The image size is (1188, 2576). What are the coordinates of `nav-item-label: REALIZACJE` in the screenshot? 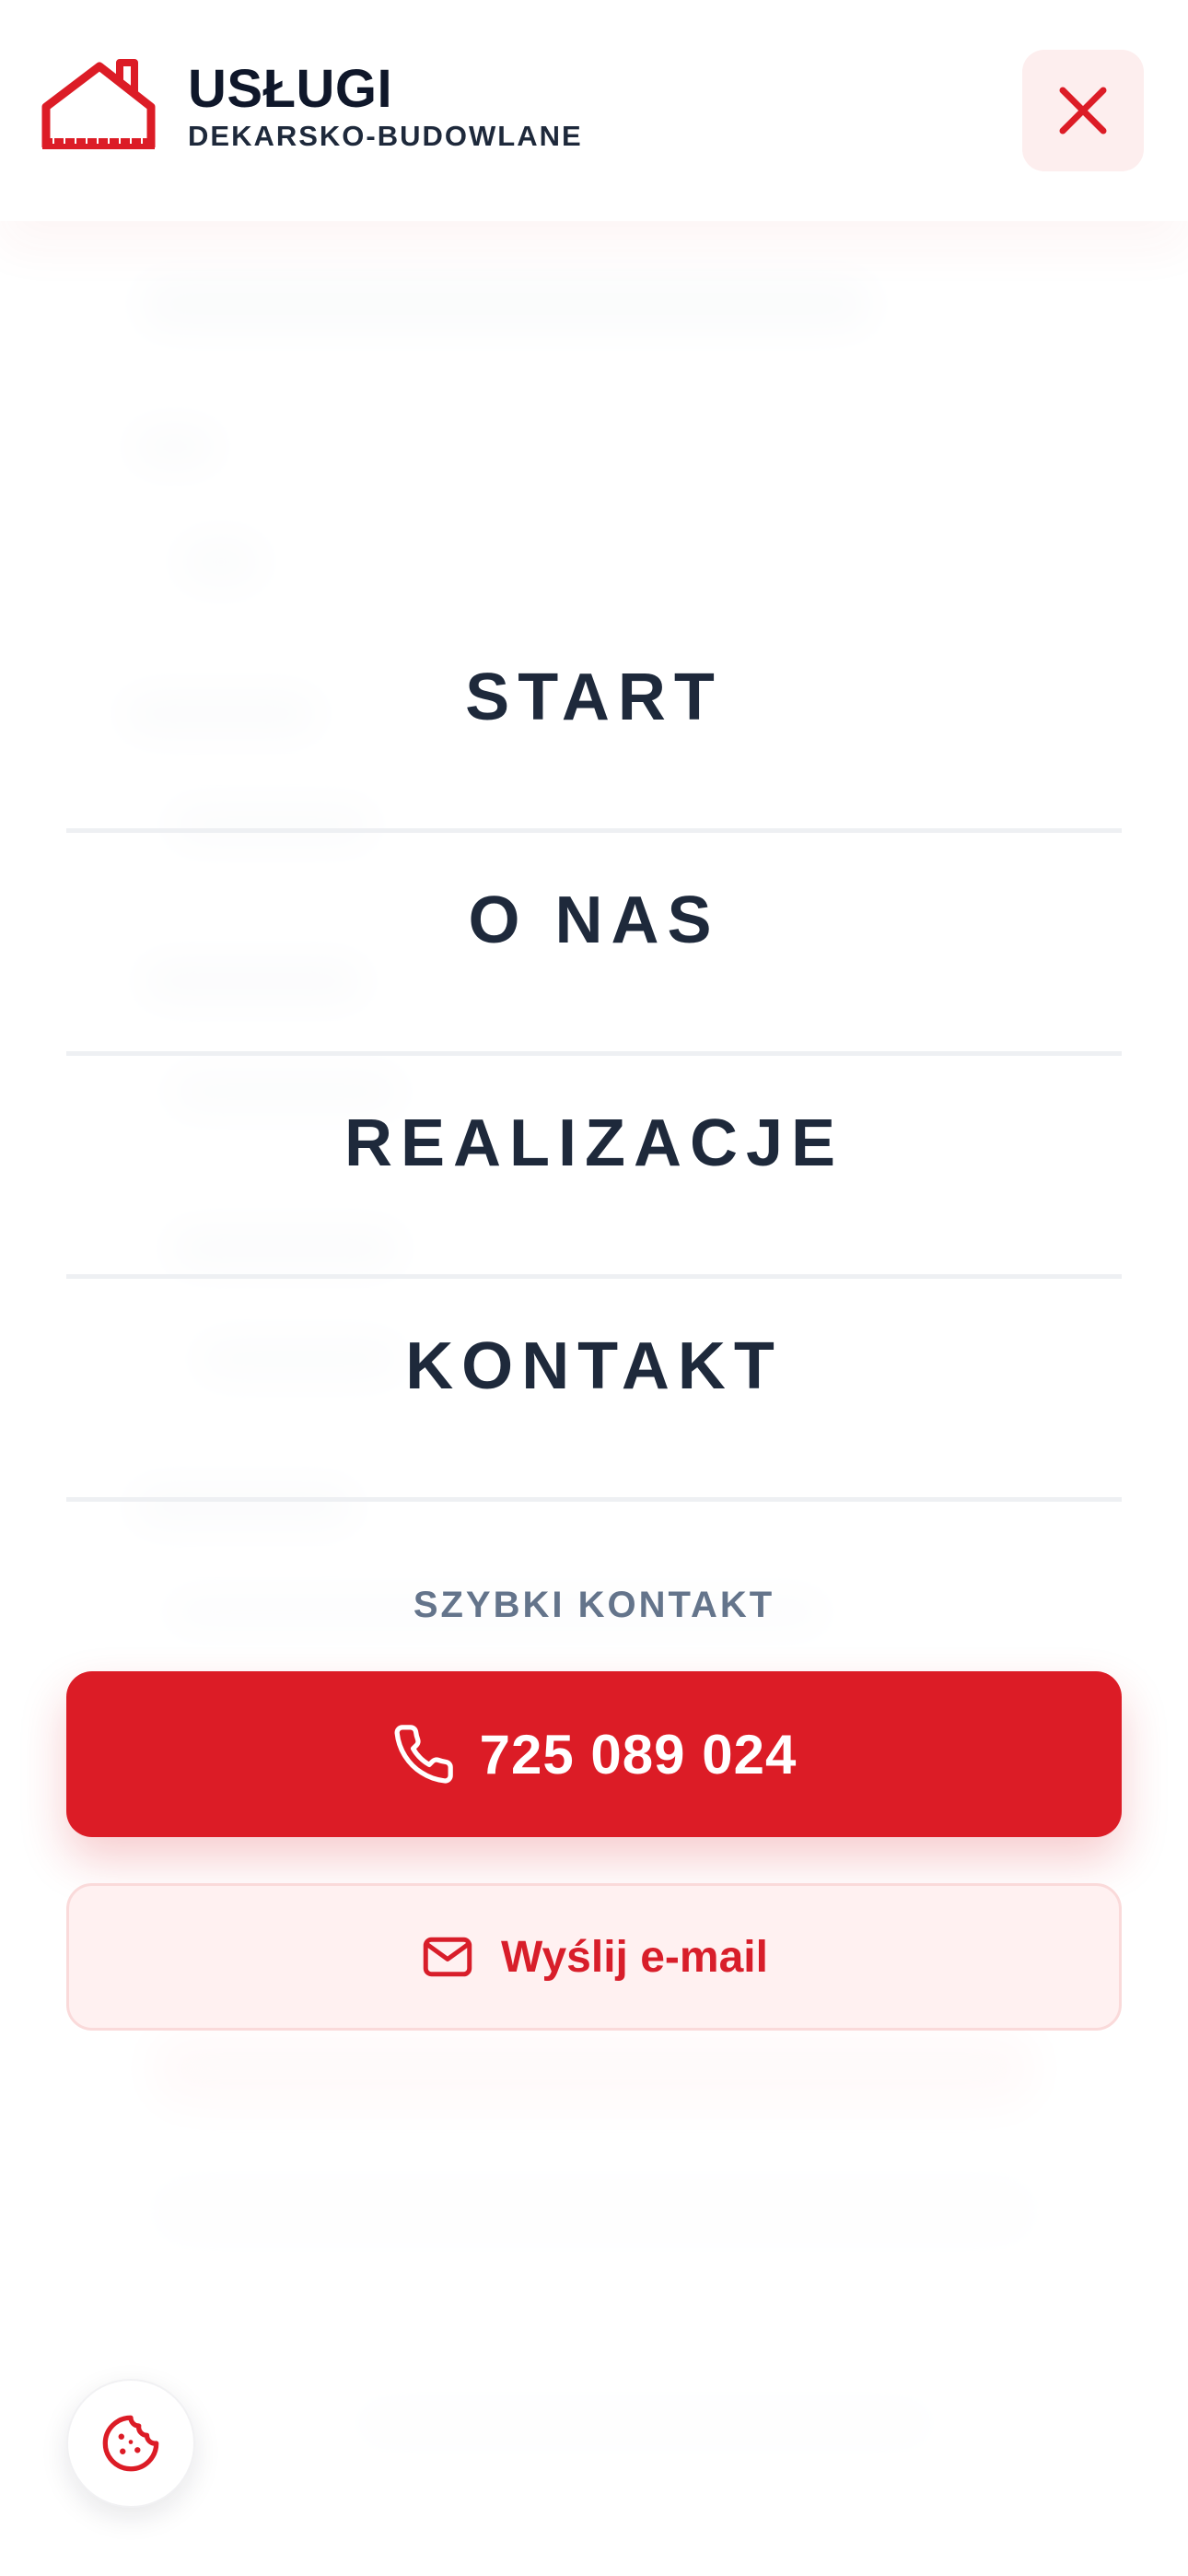 It's located at (594, 1143).